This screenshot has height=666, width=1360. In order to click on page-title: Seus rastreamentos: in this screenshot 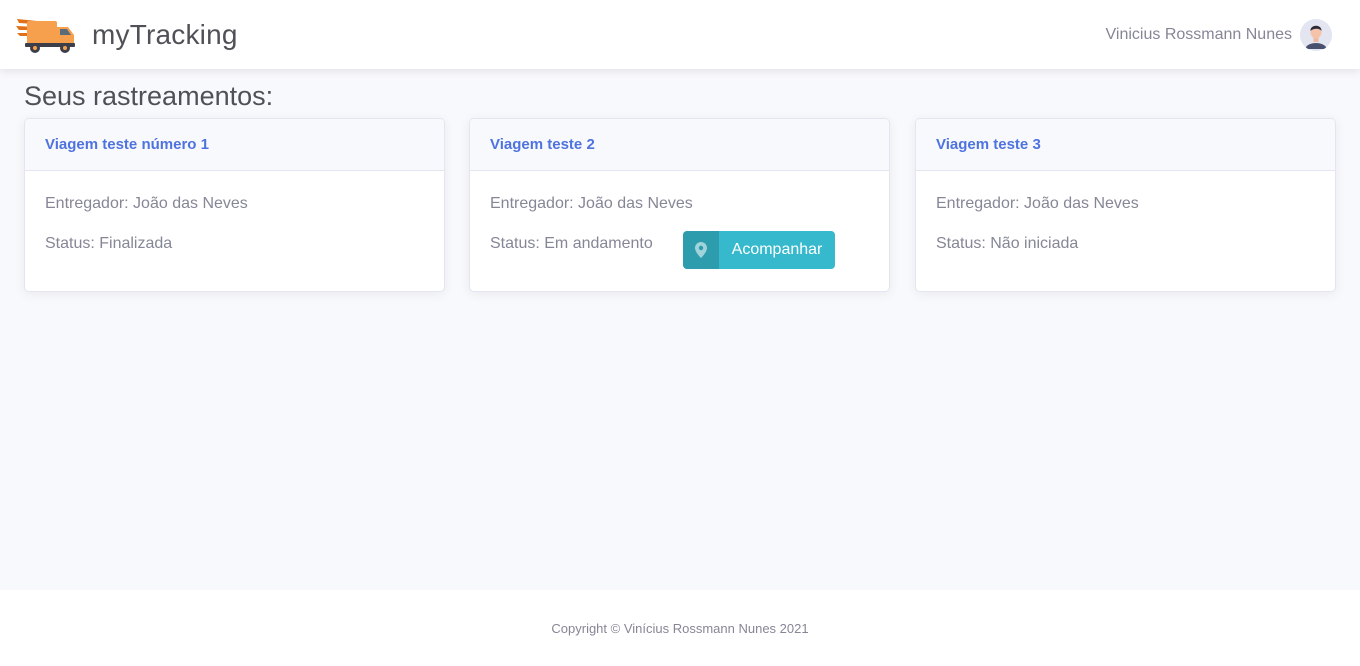, I will do `click(149, 96)`.